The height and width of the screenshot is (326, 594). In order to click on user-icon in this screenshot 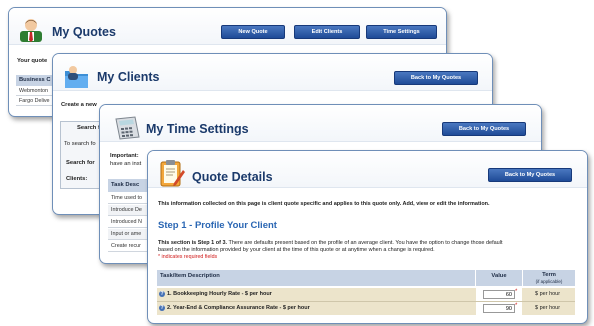, I will do `click(31, 30)`.